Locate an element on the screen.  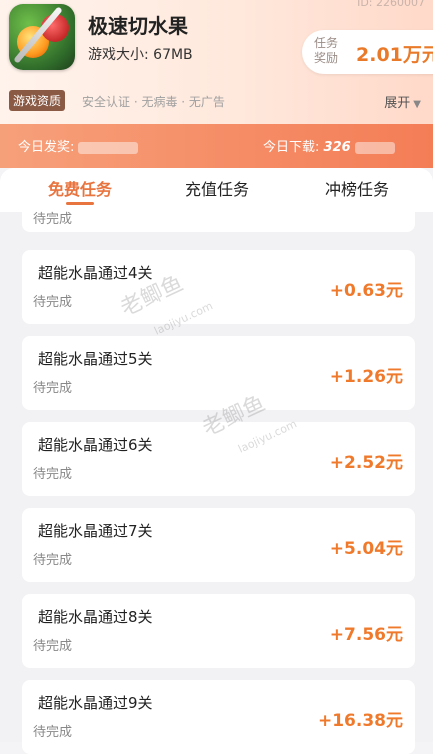
task-title: 超能水晶通过9关 is located at coordinates (95, 703).